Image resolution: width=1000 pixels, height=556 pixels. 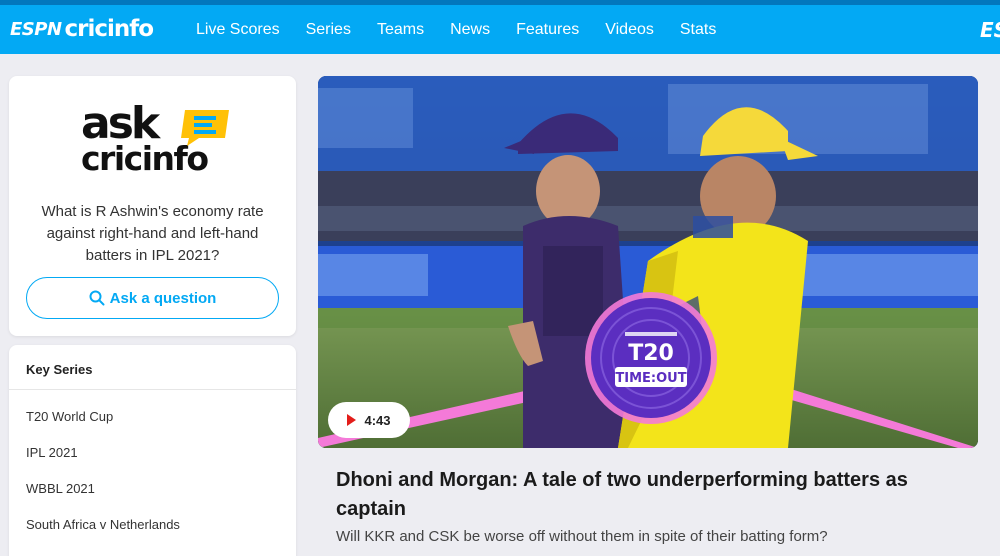 What do you see at coordinates (629, 30) in the screenshot?
I see `nav-videos: Videos` at bounding box center [629, 30].